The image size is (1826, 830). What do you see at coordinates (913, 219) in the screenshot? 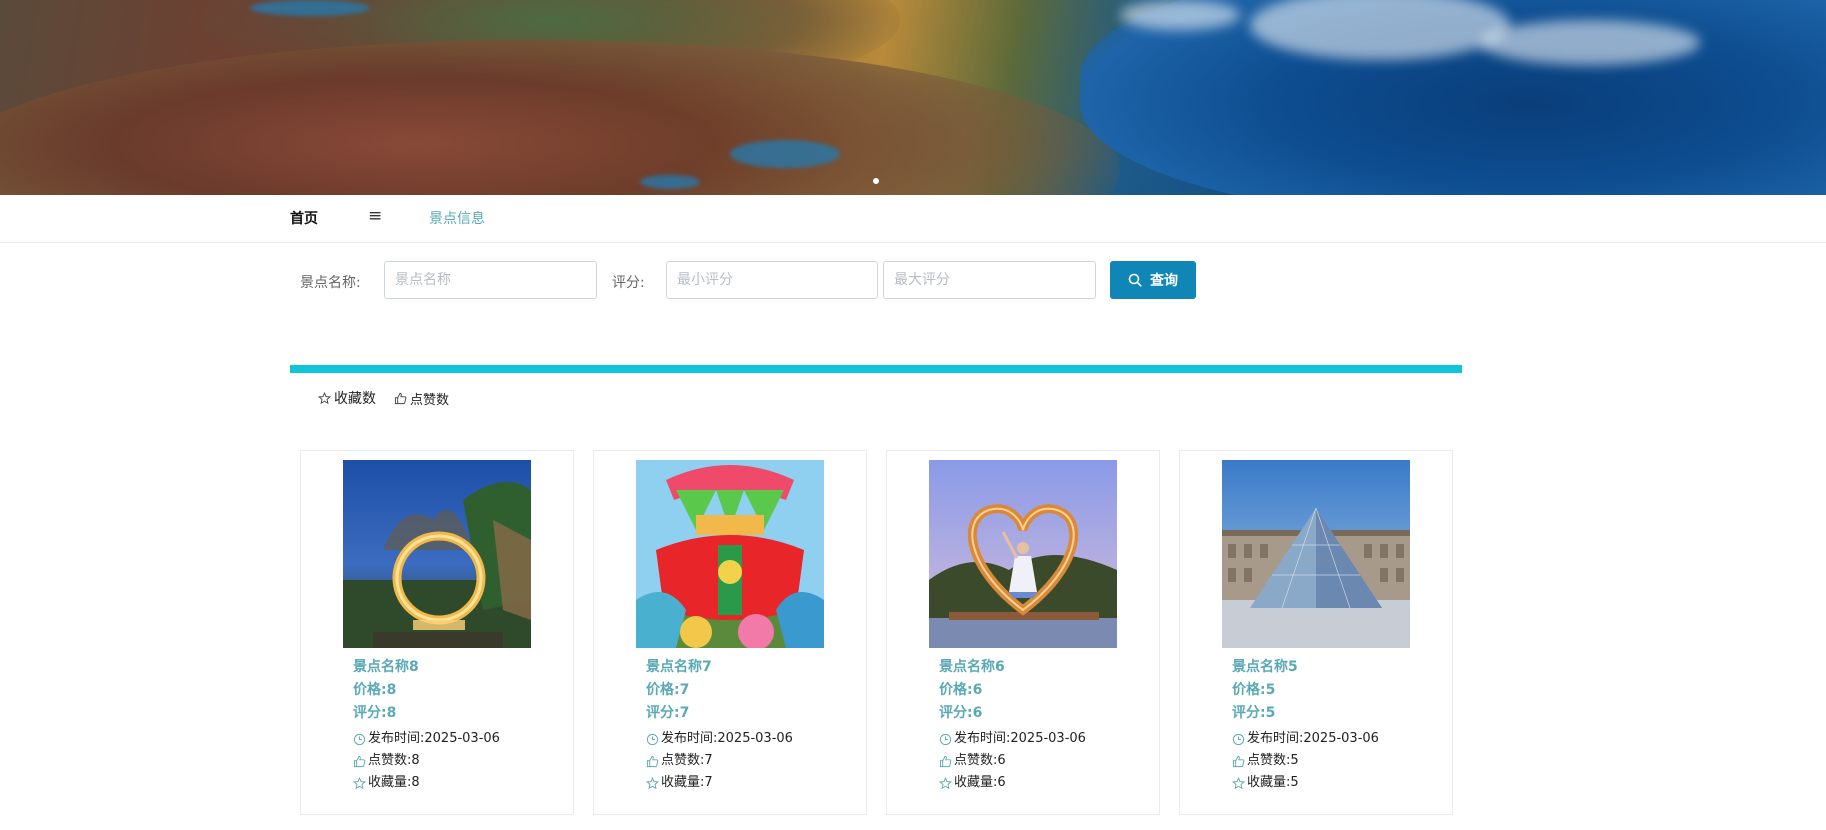
I see `top-nav: 首页 ≡ 景点信息` at bounding box center [913, 219].